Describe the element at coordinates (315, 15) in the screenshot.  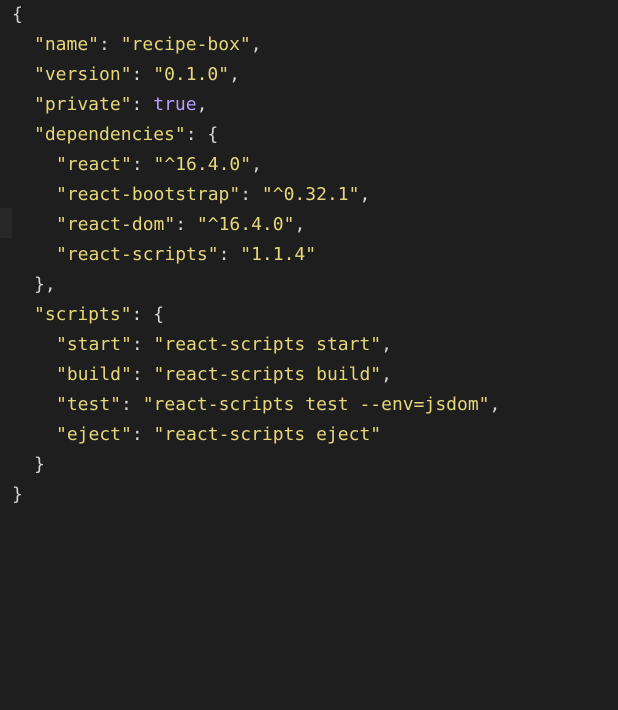
I see `code-line: {` at that location.